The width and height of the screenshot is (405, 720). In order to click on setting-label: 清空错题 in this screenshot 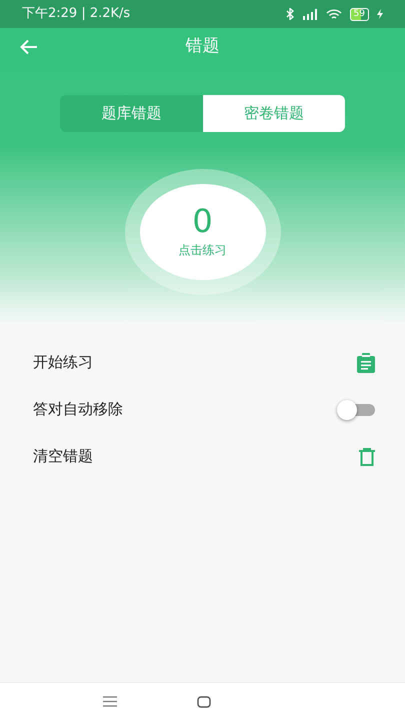, I will do `click(63, 457)`.